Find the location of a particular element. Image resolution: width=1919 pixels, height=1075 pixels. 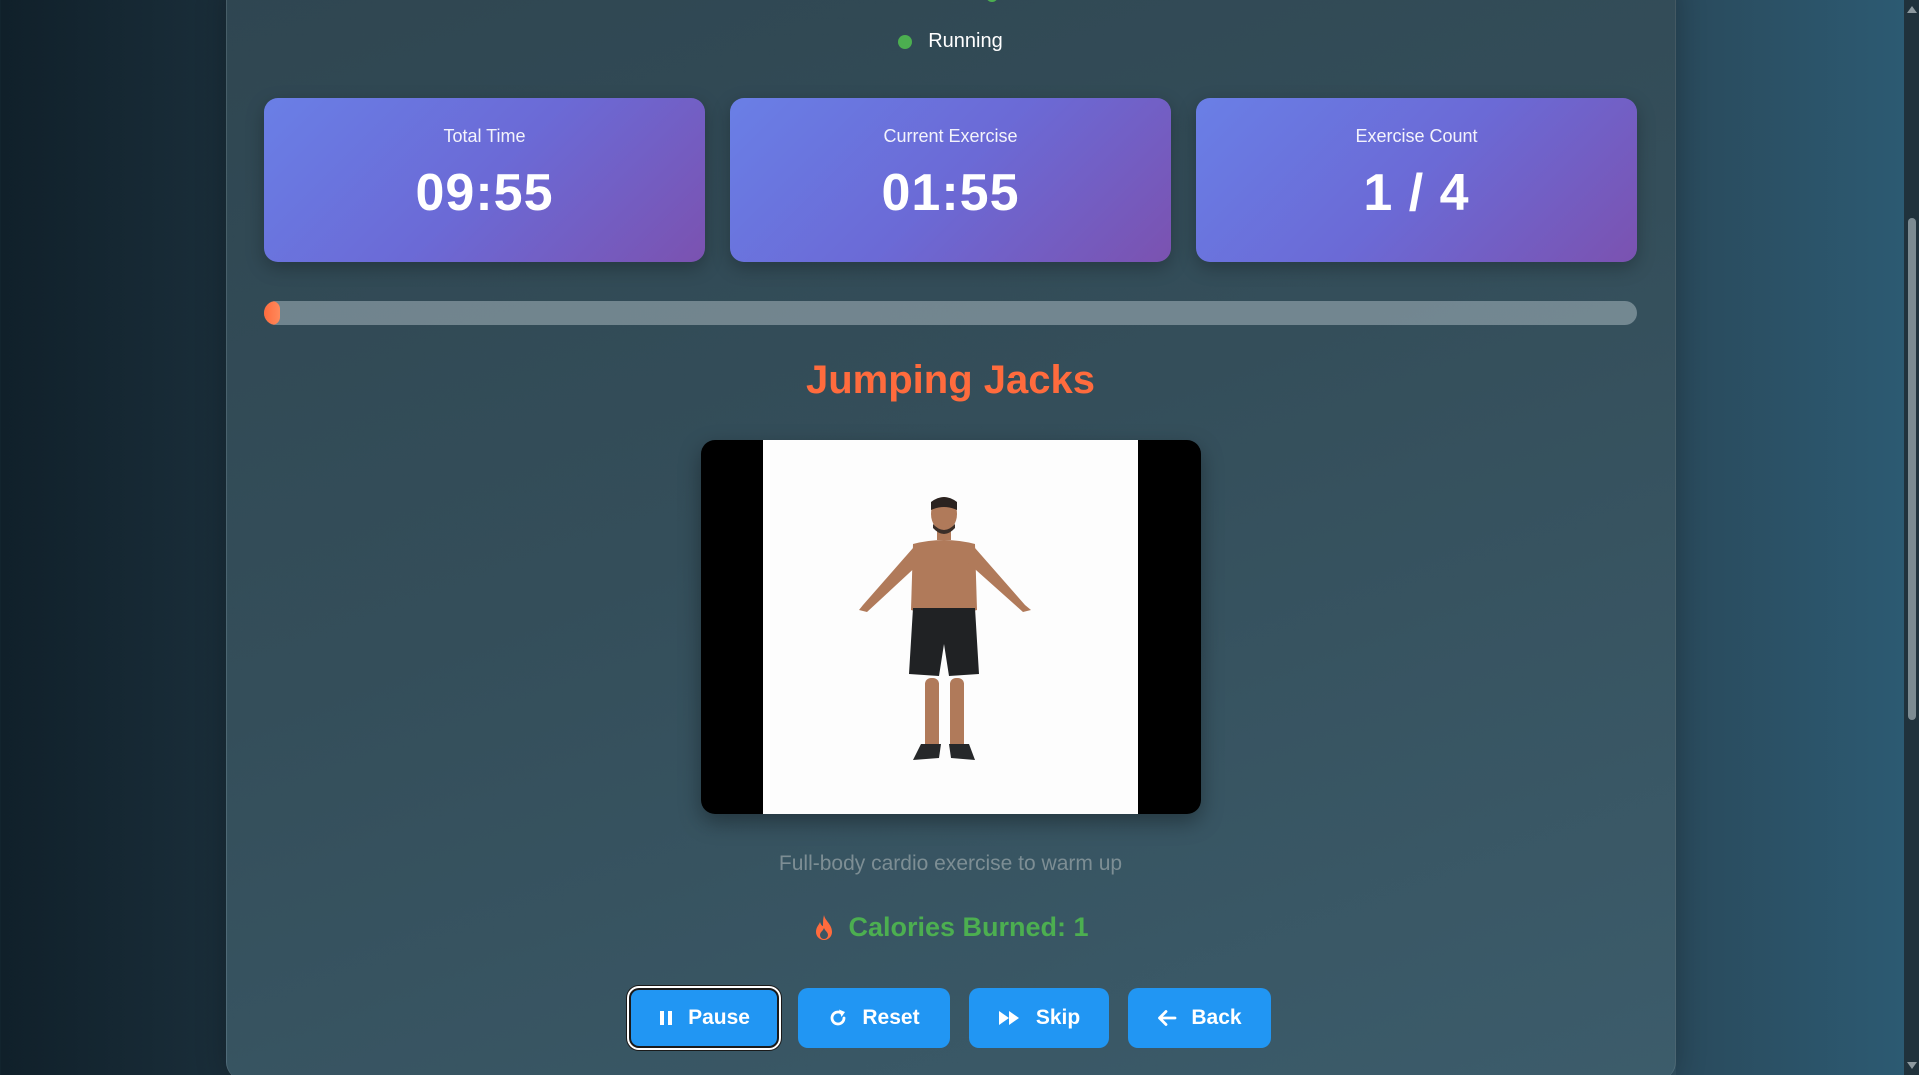

panel-header-remnant is located at coordinates (992, 2).